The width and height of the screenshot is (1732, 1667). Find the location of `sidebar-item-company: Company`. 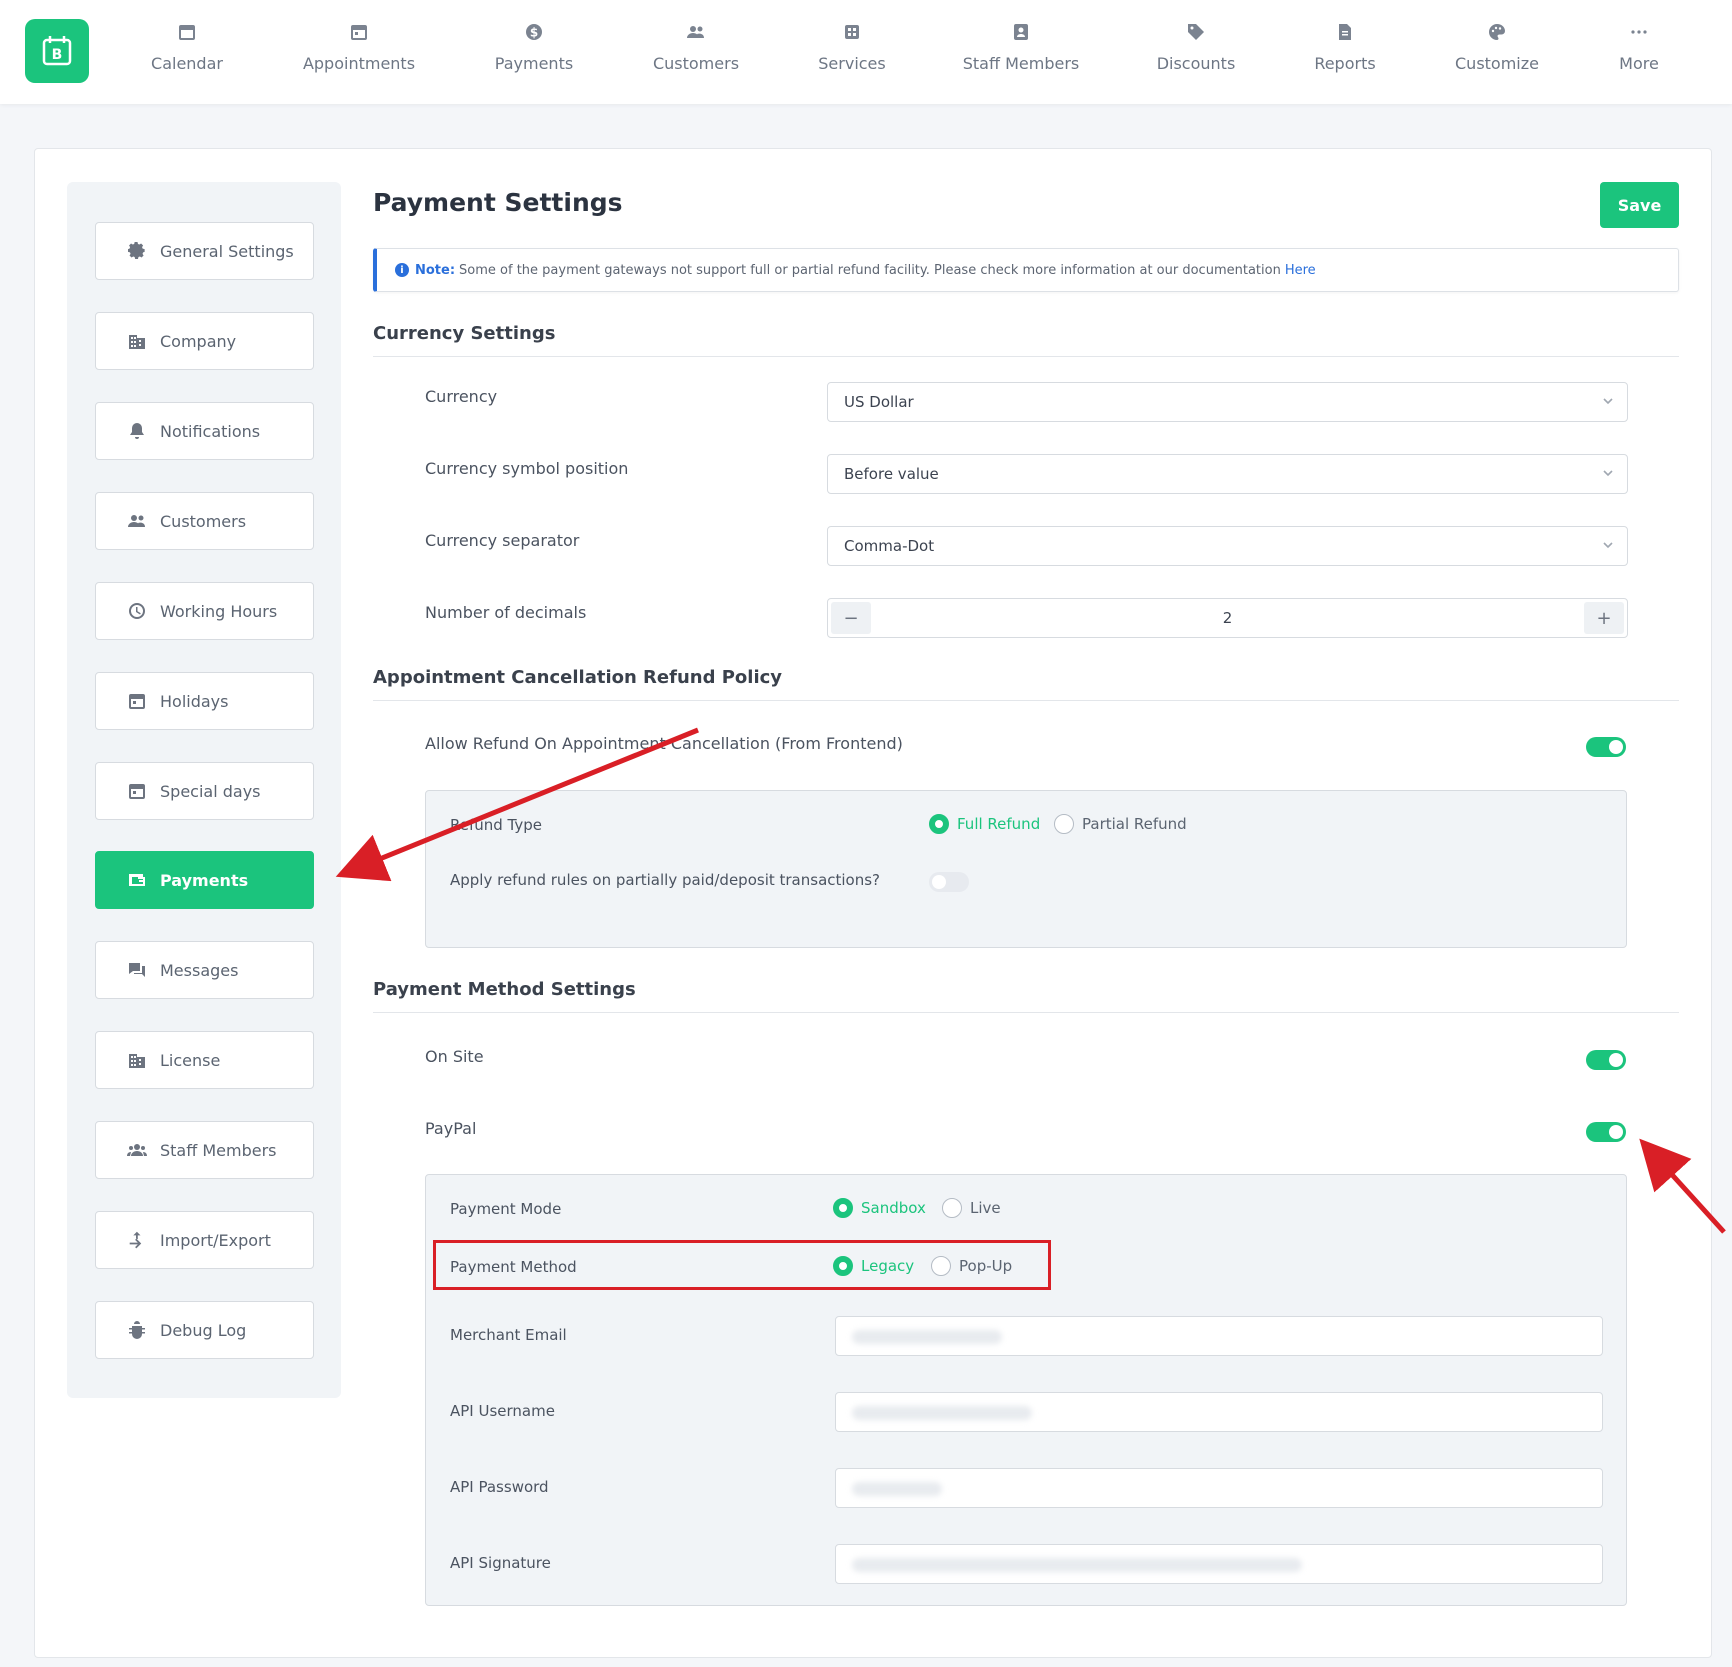

sidebar-item-company: Company is located at coordinates (204, 341).